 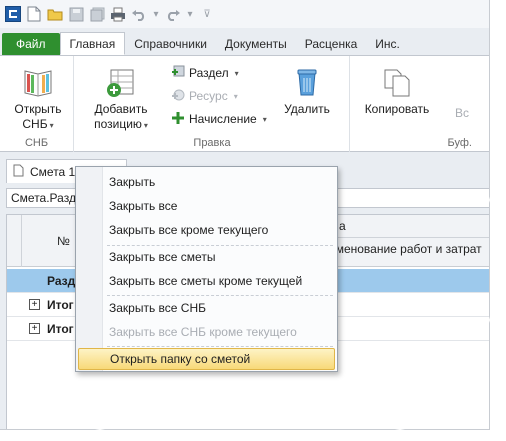 I want to click on tab-tools: Инс., so click(x=387, y=44).